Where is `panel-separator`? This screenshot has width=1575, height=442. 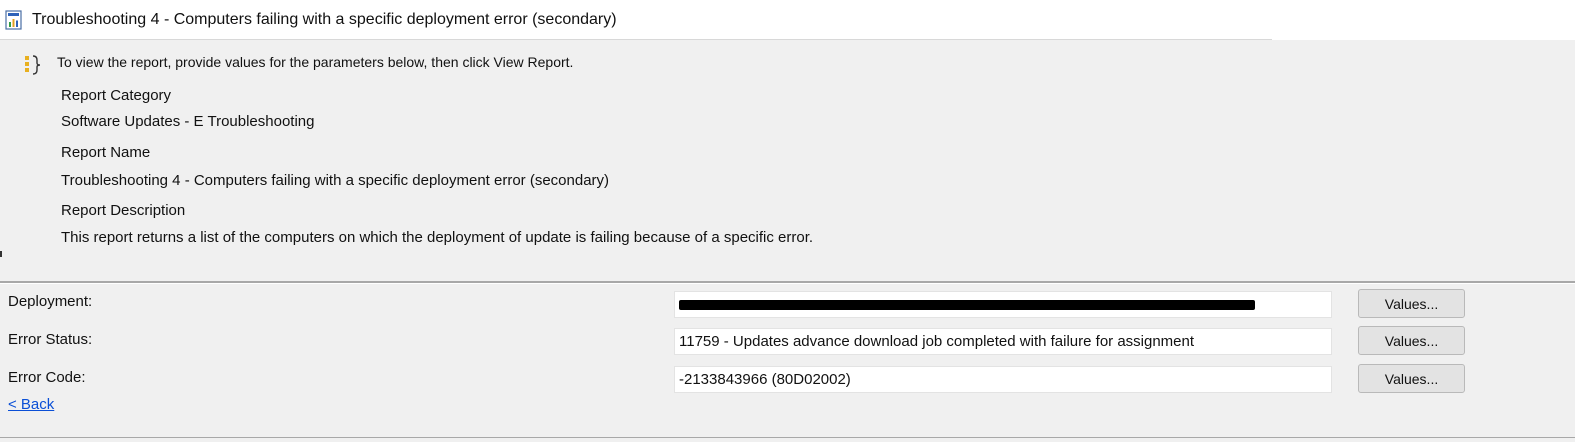
panel-separator is located at coordinates (787, 282).